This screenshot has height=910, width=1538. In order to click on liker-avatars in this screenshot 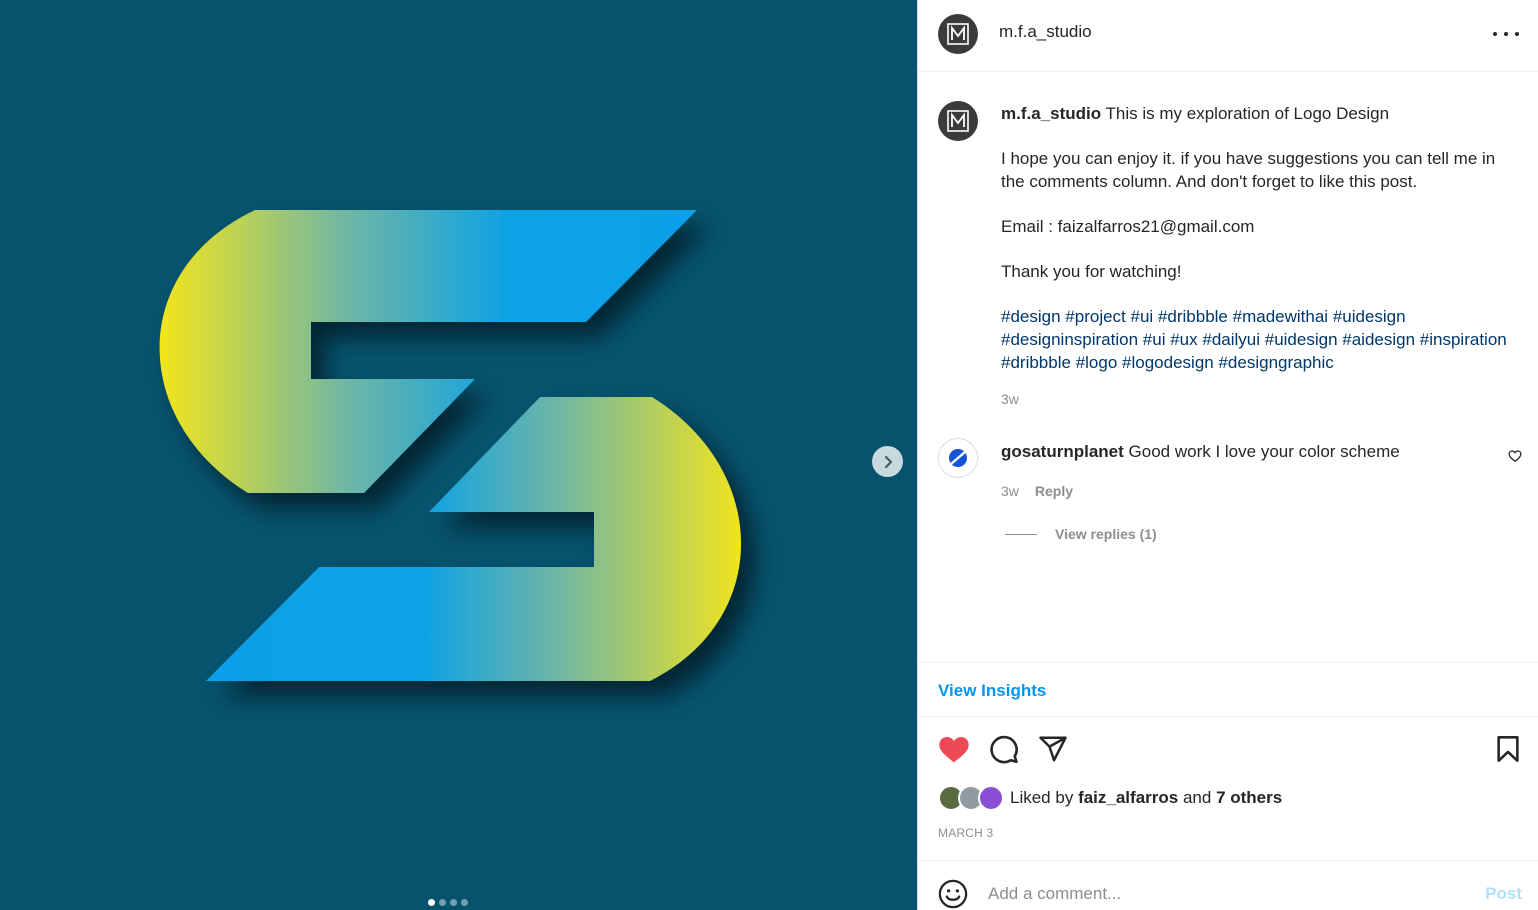, I will do `click(971, 798)`.